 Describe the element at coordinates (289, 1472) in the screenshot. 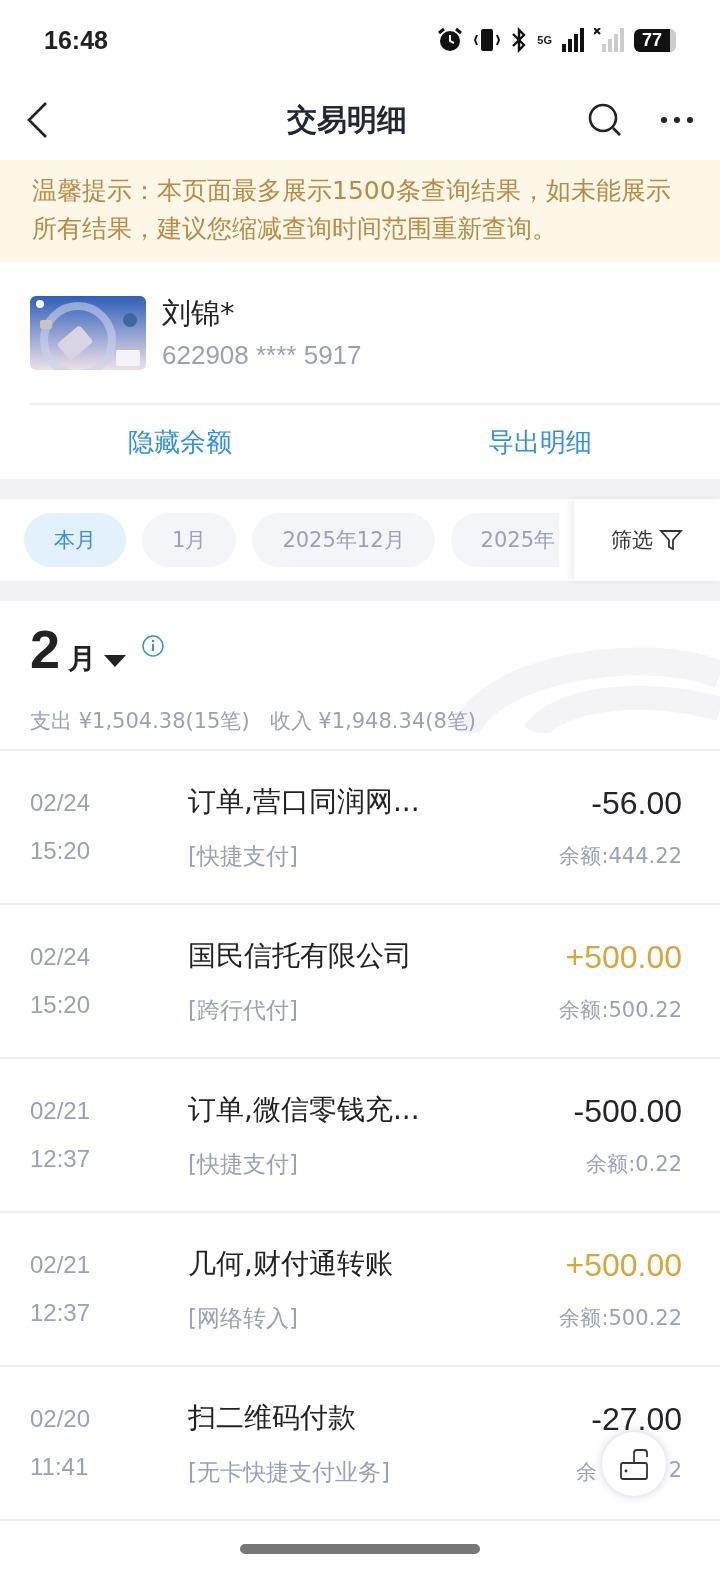

I see `transaction-channel: [无卡快捷支付业务]` at that location.